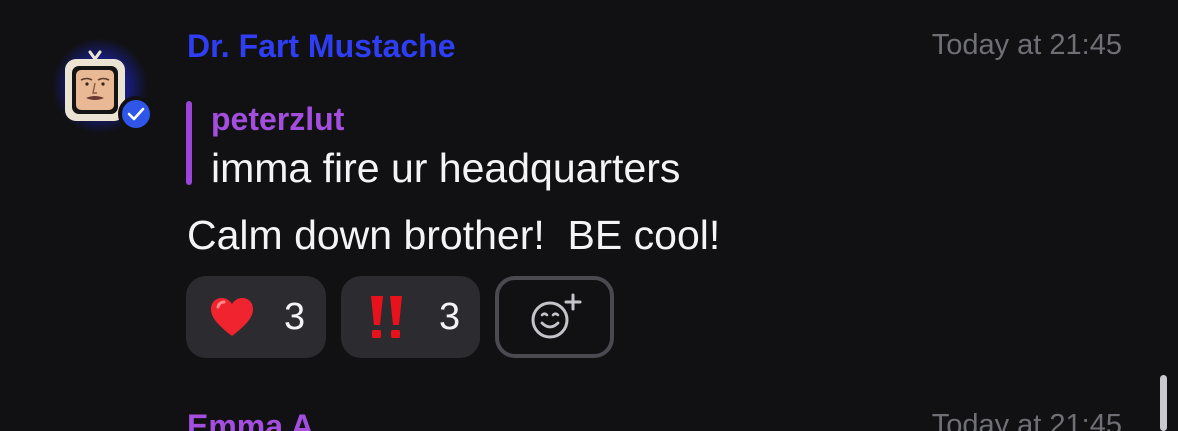  What do you see at coordinates (189, 143) in the screenshot?
I see `reply-quote-bar` at bounding box center [189, 143].